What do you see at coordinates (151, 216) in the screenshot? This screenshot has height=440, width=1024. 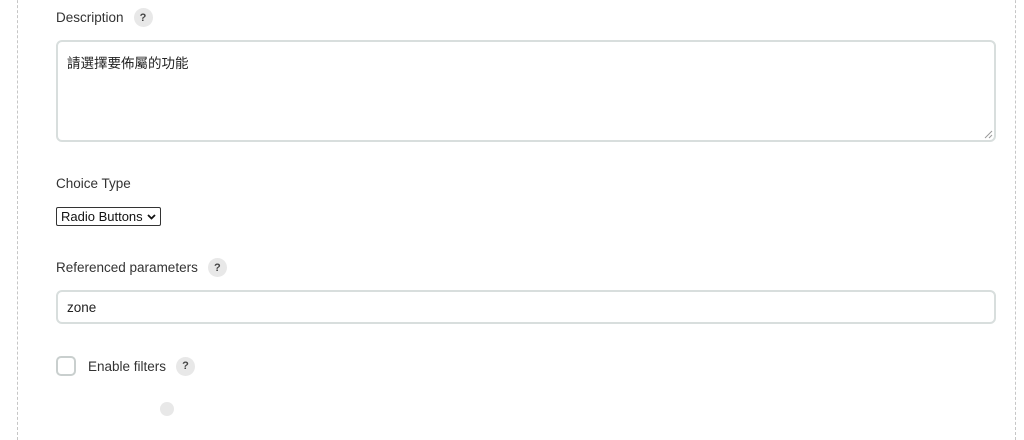 I see `chevron-down-icon` at bounding box center [151, 216].